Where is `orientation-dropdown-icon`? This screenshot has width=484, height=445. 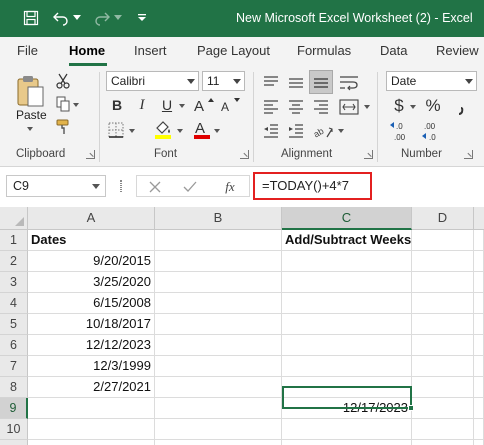
orientation-dropdown-icon is located at coordinates (341, 131).